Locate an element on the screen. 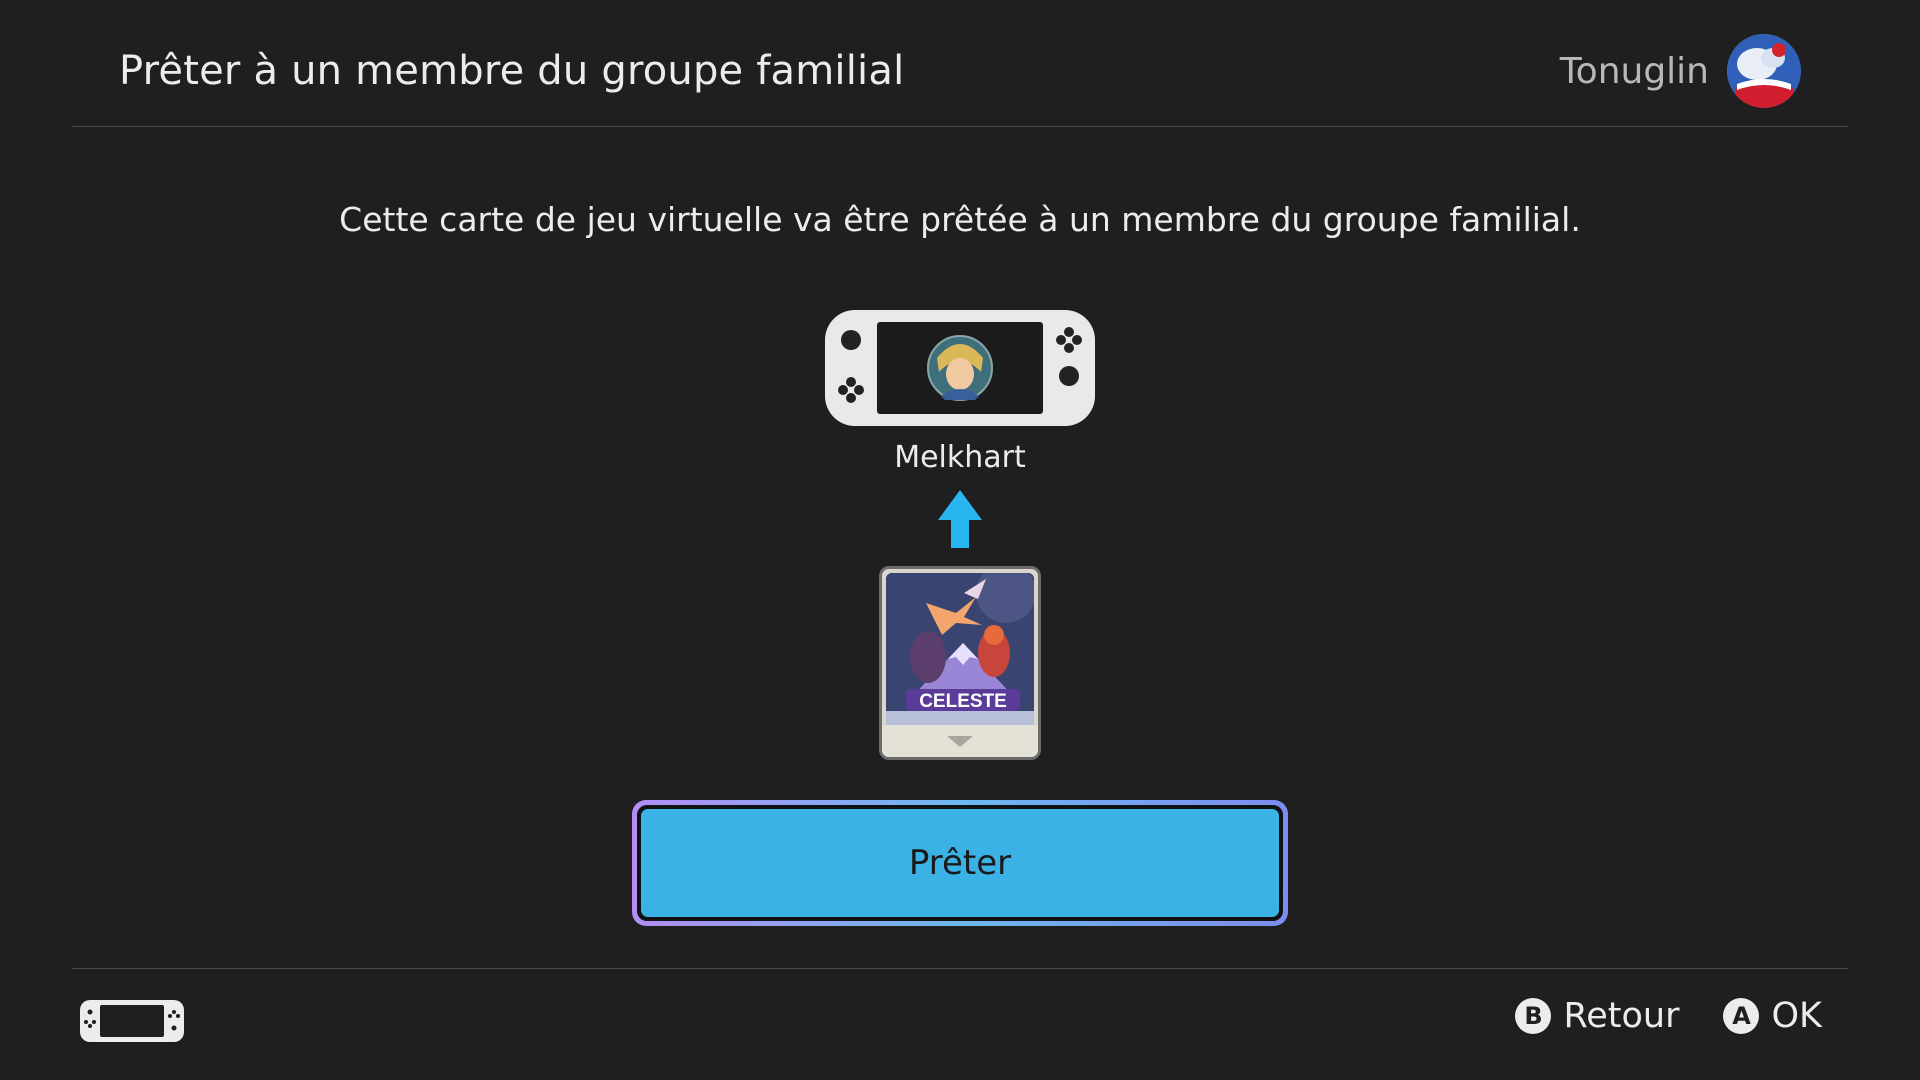 This screenshot has height=1080, width=1920. game-card: CELESTE is located at coordinates (960, 663).